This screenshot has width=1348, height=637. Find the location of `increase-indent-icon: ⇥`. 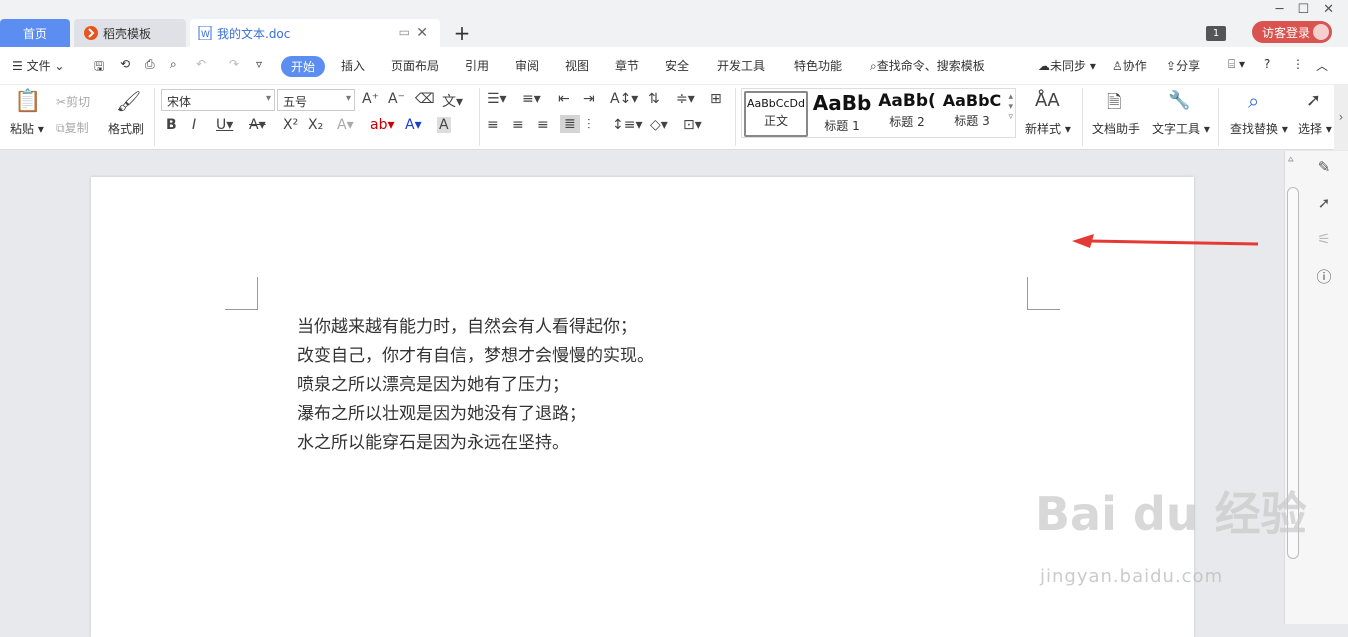

increase-indent-icon: ⇥ is located at coordinates (589, 99).